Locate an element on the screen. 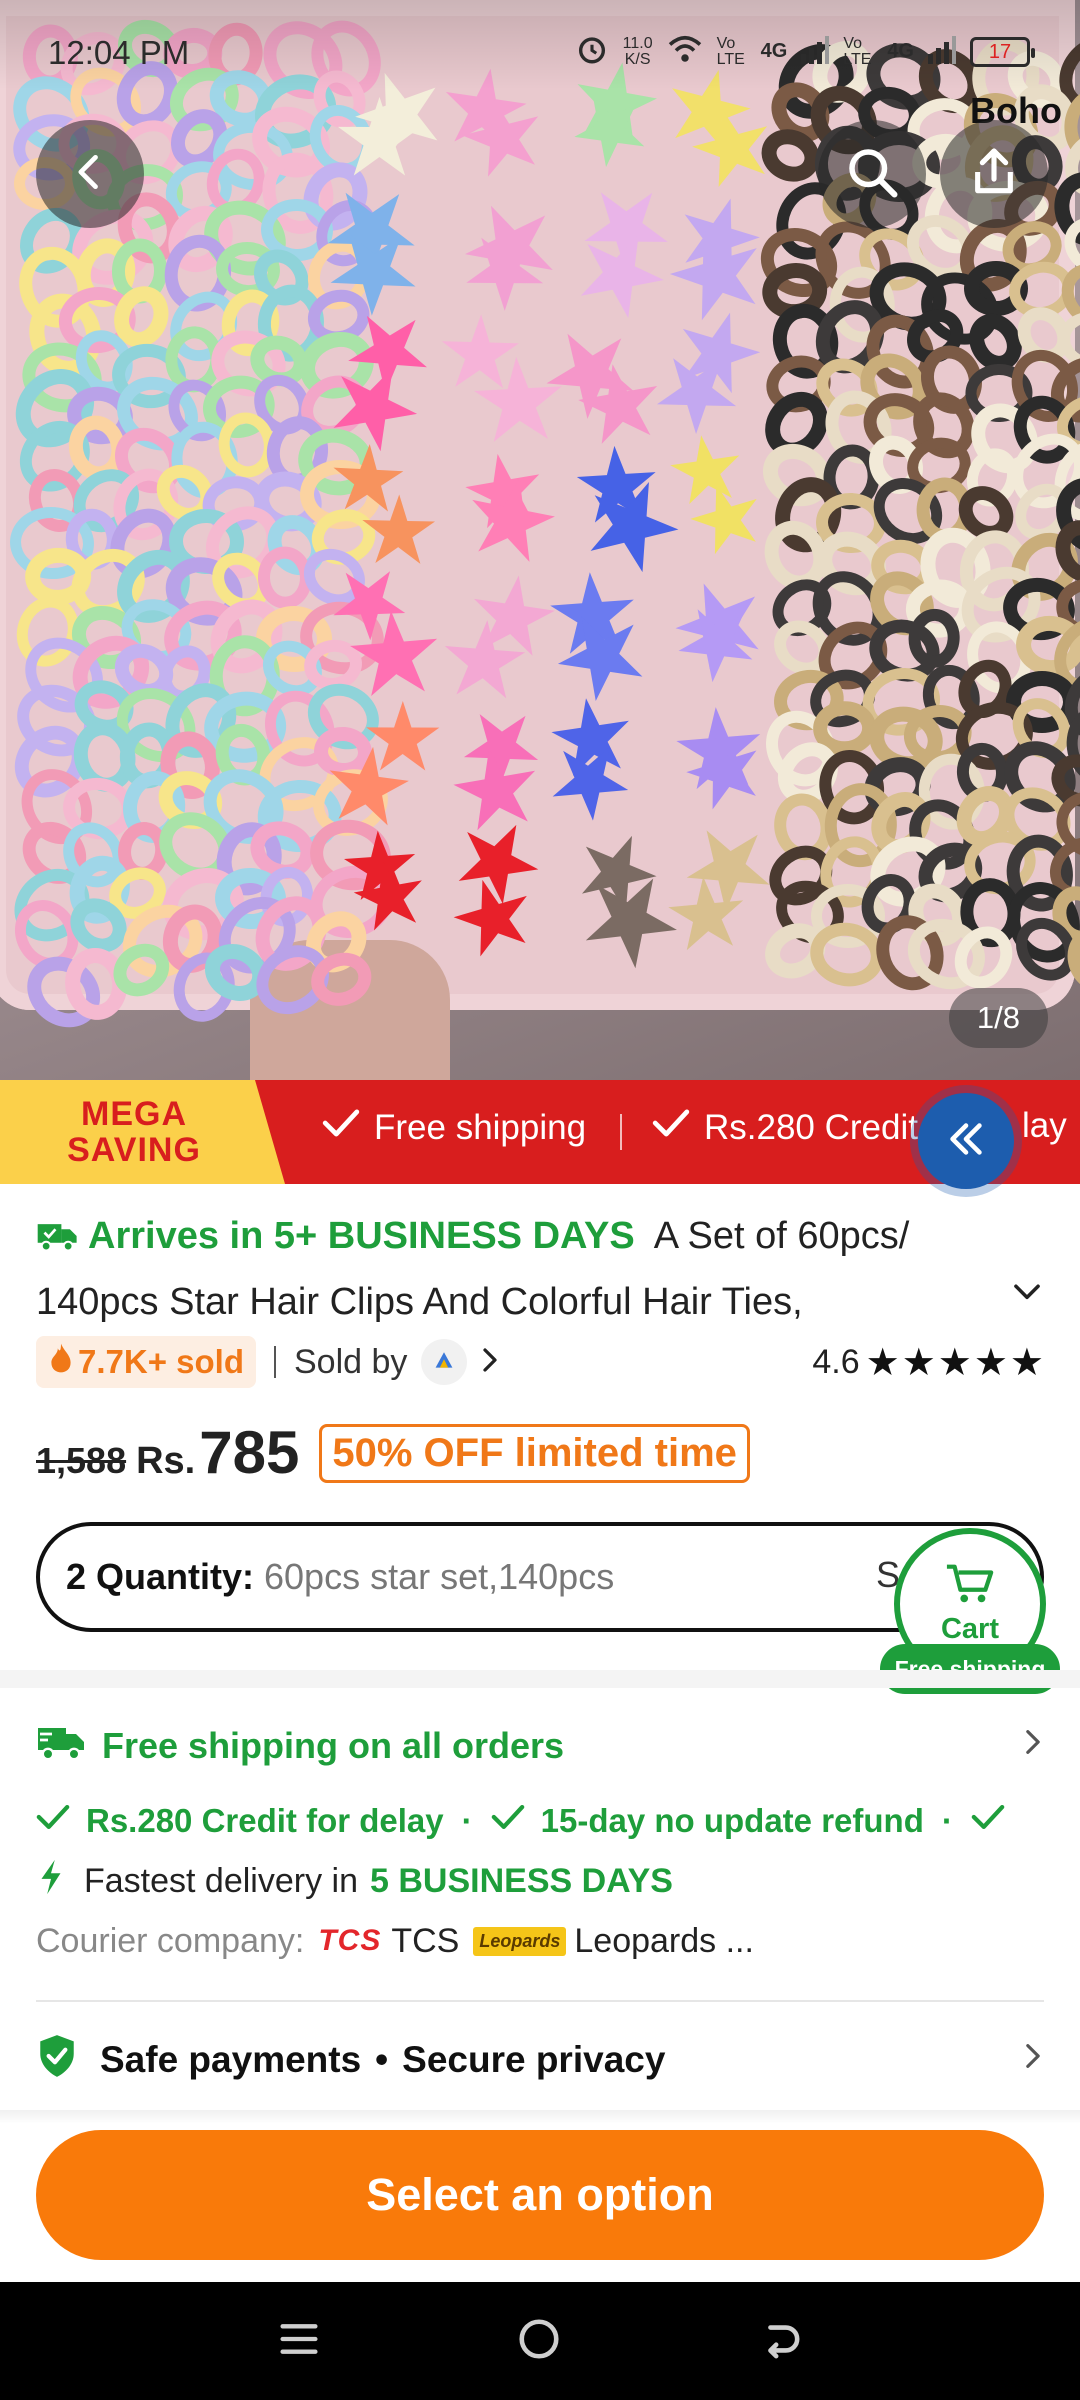 The height and width of the screenshot is (2400, 1080). seller-logo-icon is located at coordinates (444, 1362).